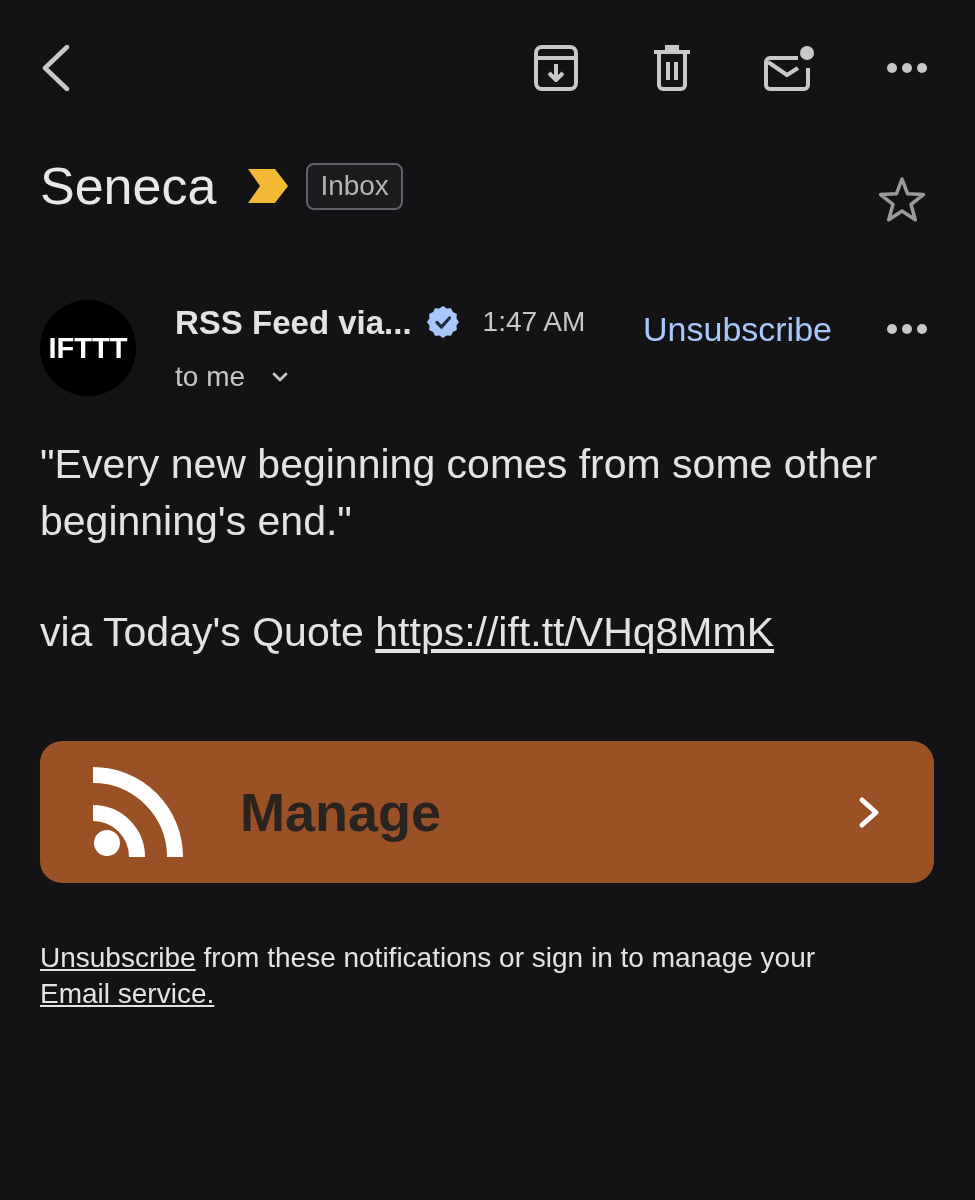  What do you see at coordinates (902, 200) in the screenshot?
I see `star-icon` at bounding box center [902, 200].